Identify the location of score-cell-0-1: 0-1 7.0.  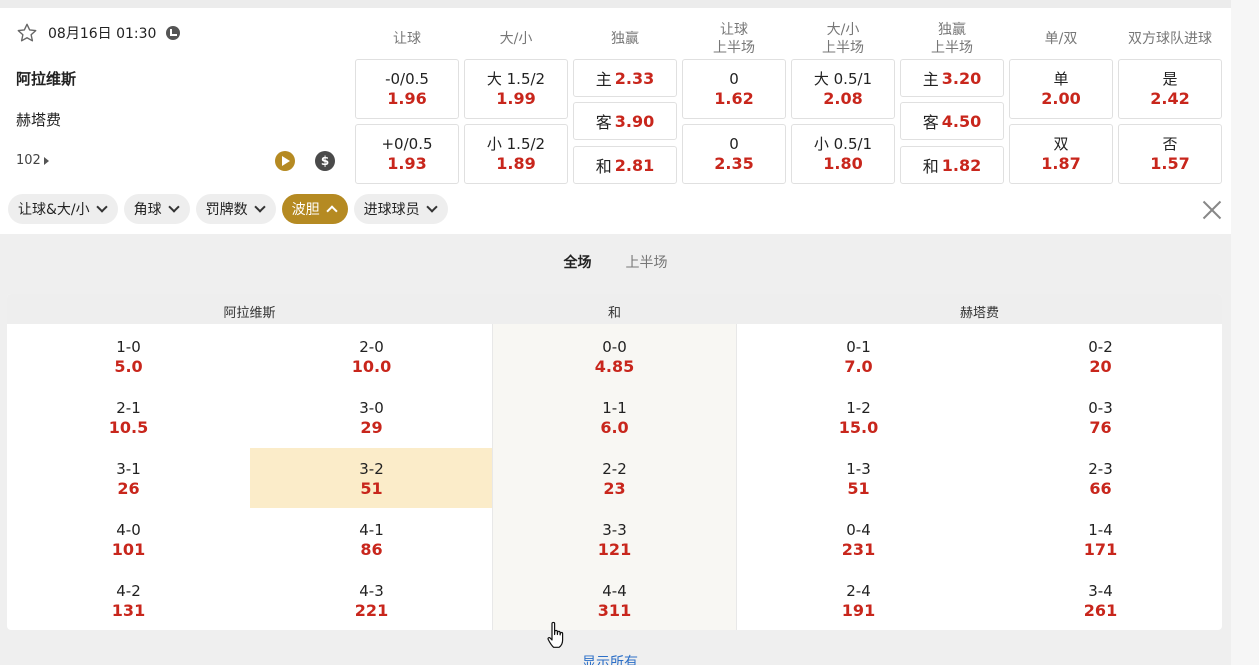
(858, 355).